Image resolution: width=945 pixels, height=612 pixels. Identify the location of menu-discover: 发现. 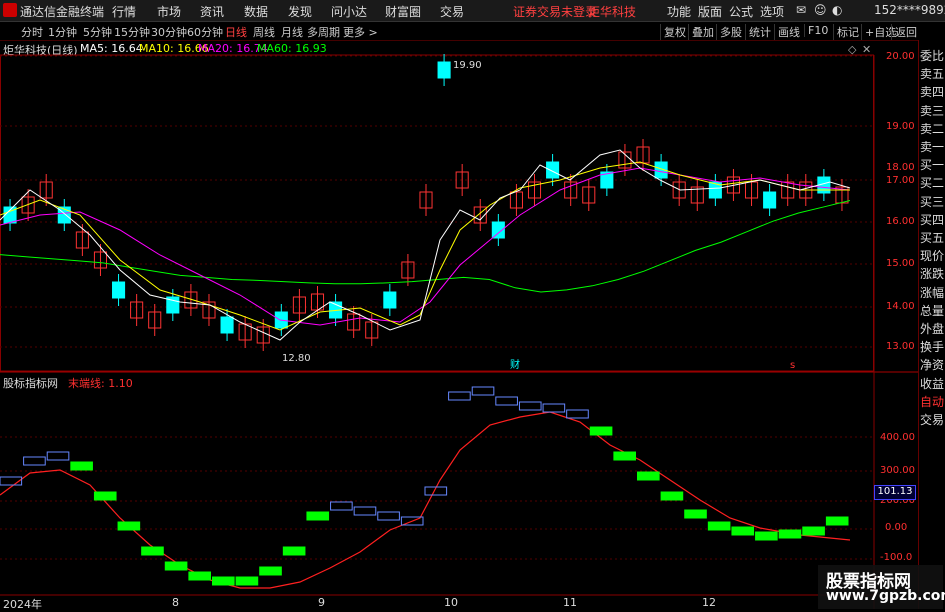
(300, 11).